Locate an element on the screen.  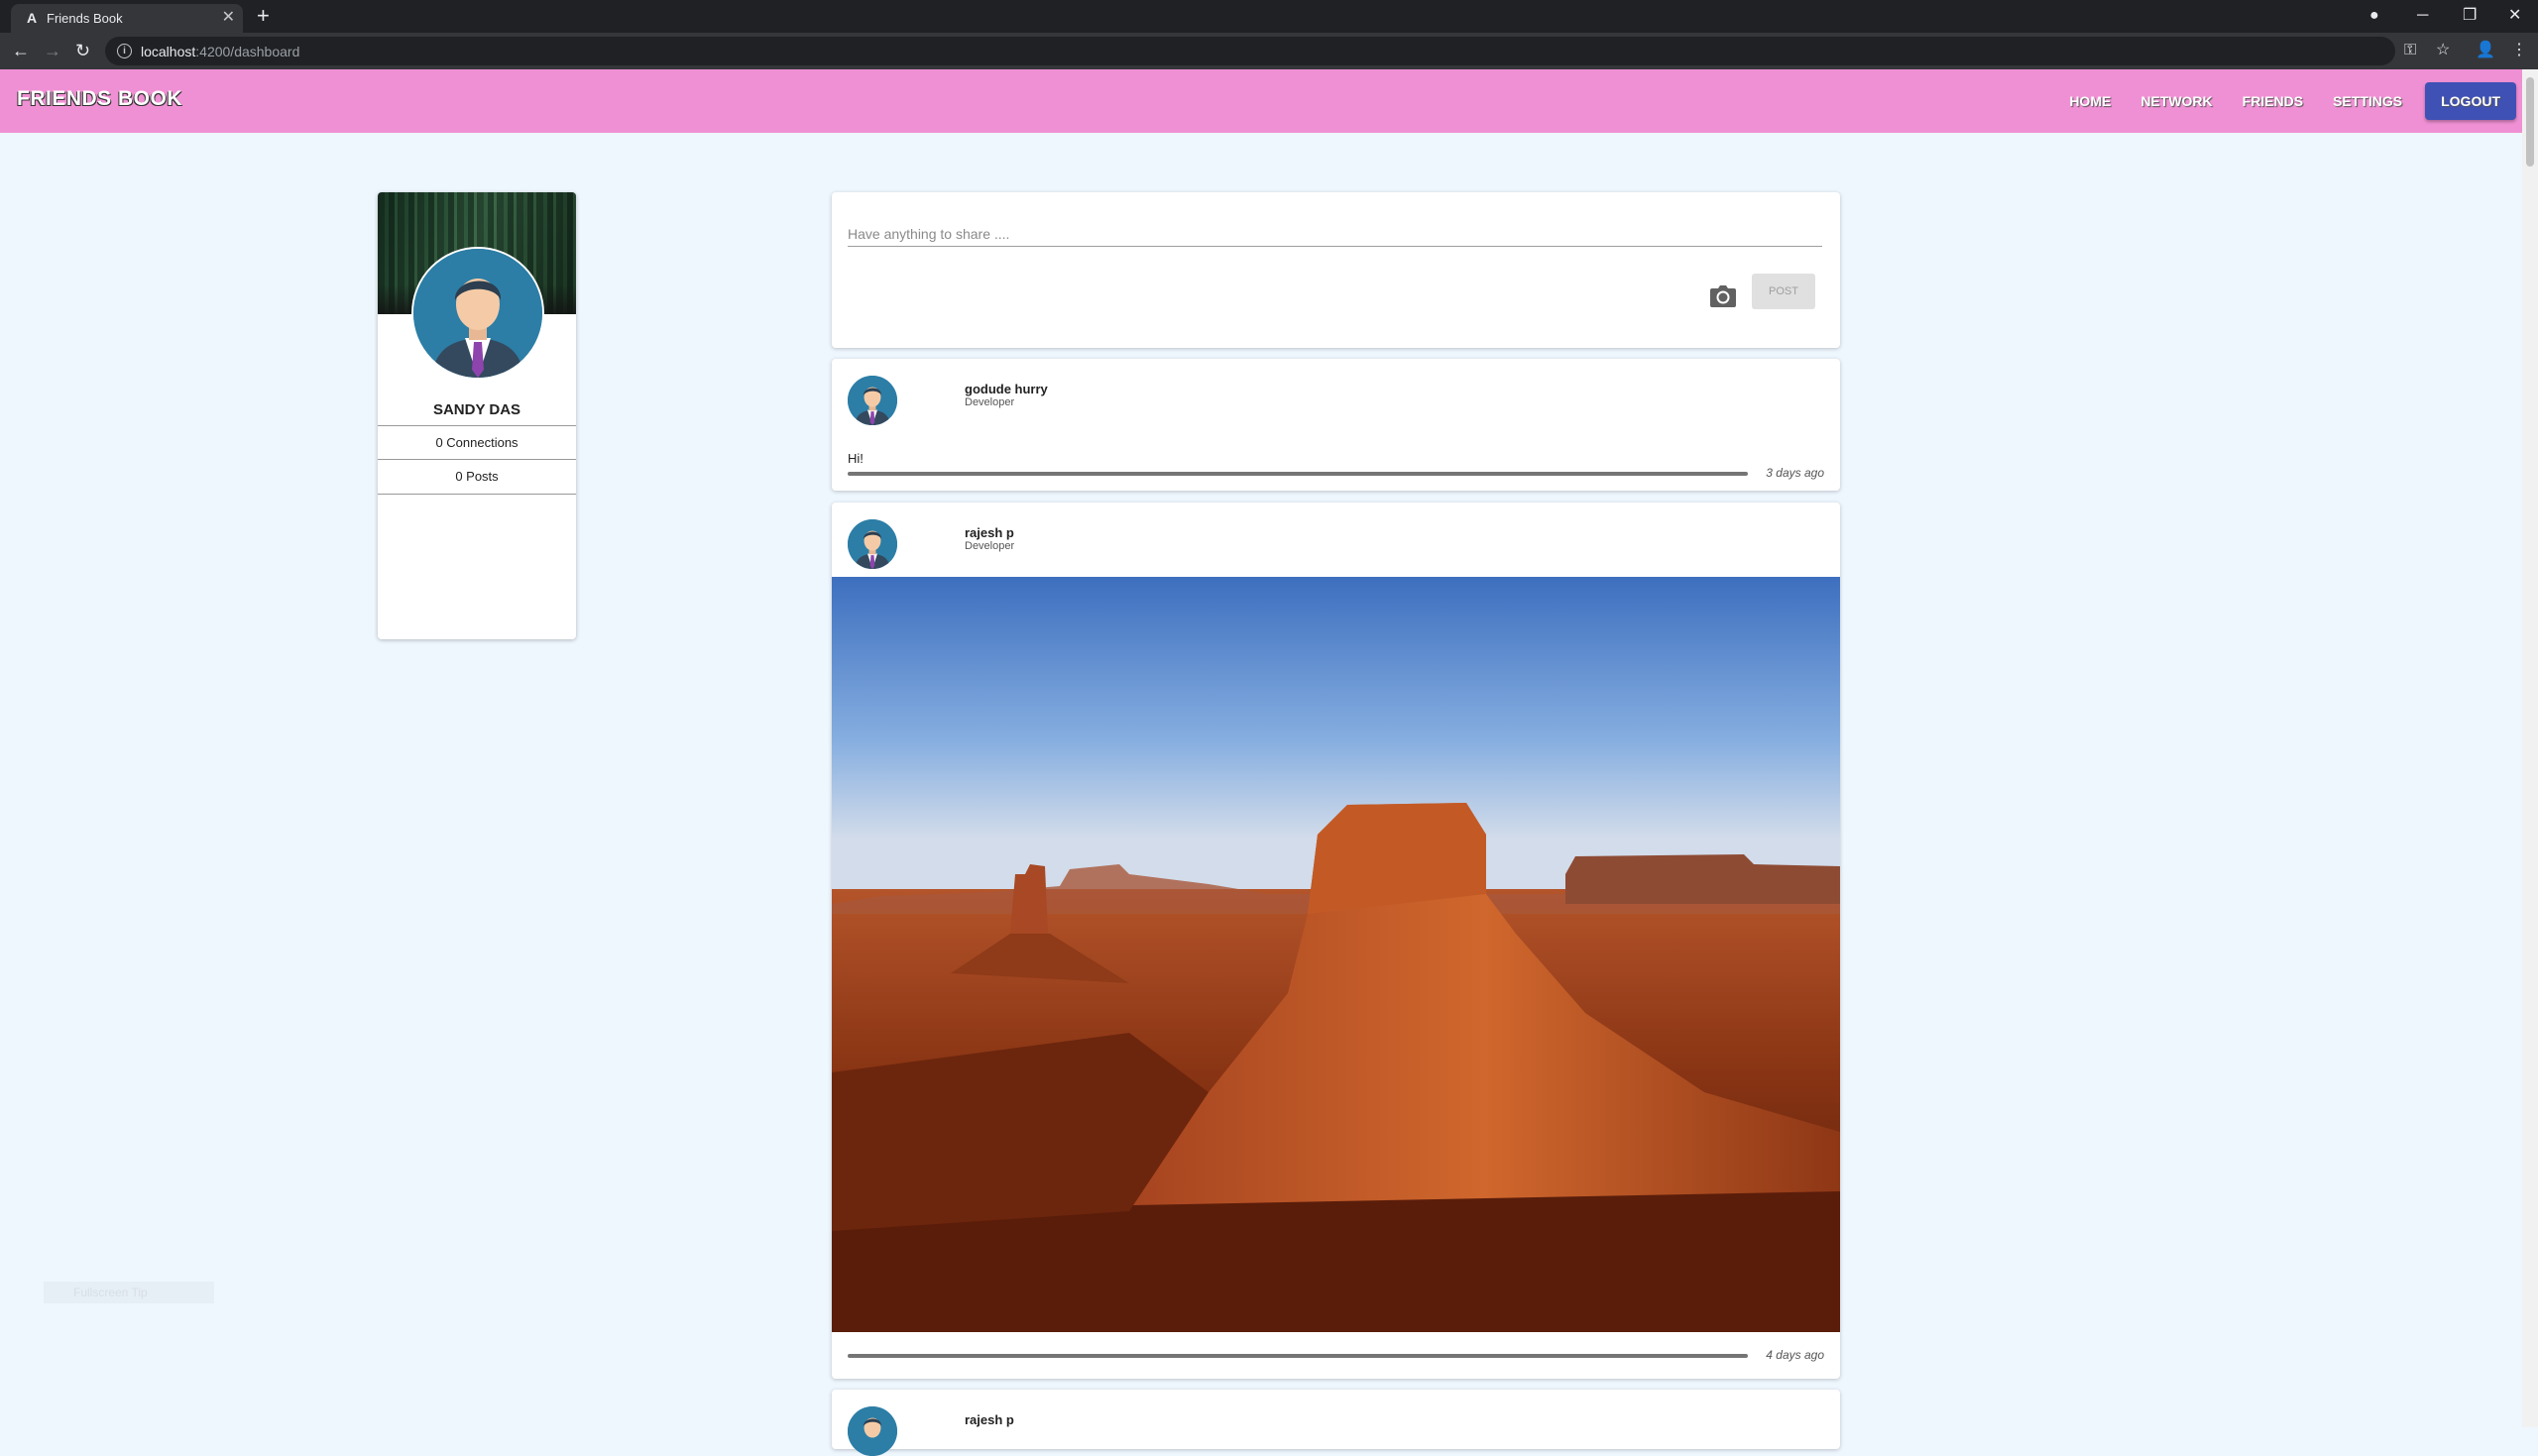
scrollbar-thumb is located at coordinates (2530, 122).